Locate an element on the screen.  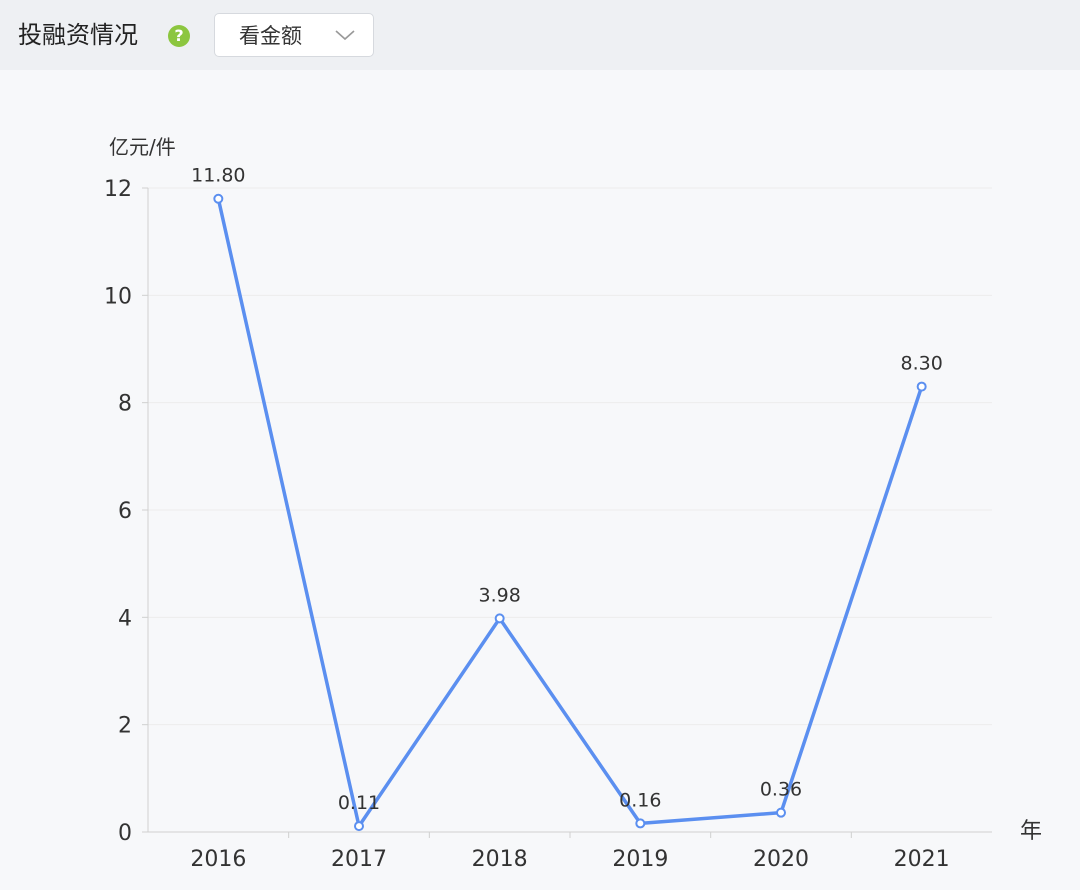
data-label: 3.98 is located at coordinates (500, 595).